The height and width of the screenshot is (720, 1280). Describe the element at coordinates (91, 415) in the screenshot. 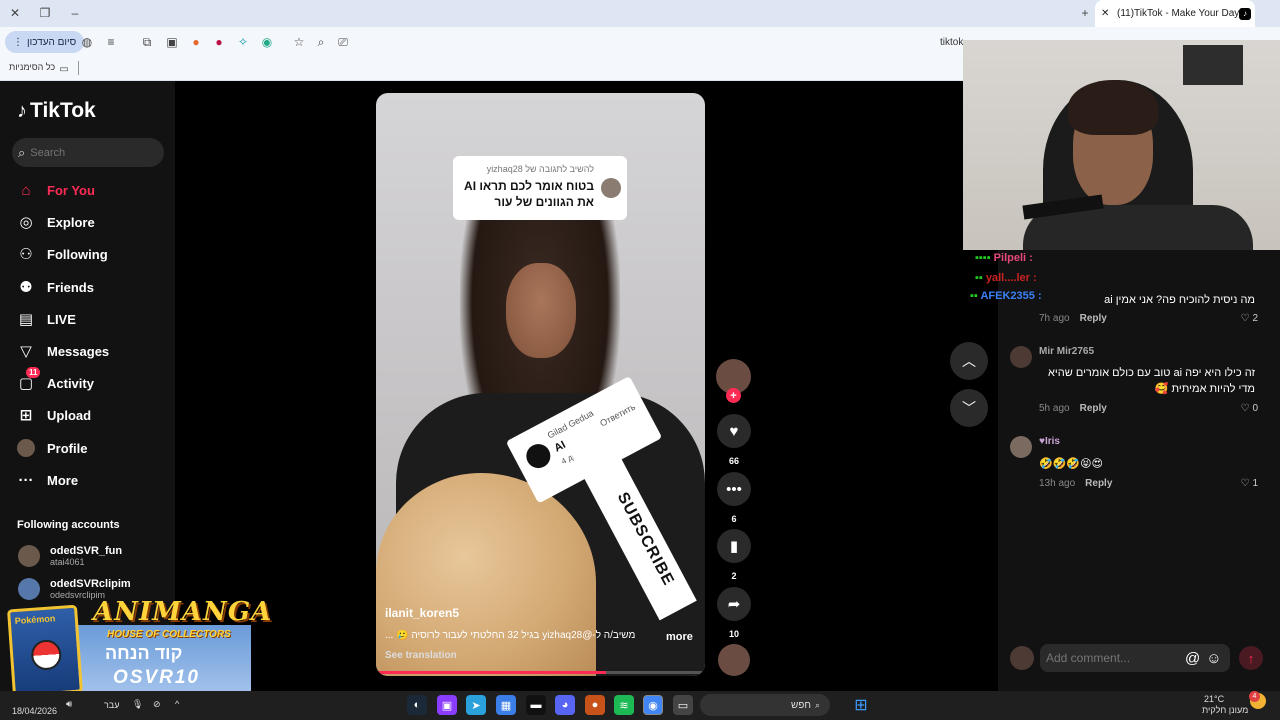

I see `nav-upload: ⊞ Upload` at that location.